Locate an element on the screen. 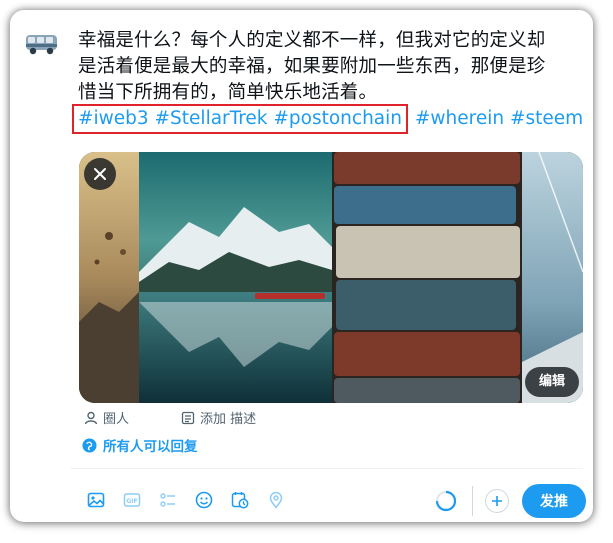 The image size is (613, 543). character-count-ring-icon is located at coordinates (446, 501).